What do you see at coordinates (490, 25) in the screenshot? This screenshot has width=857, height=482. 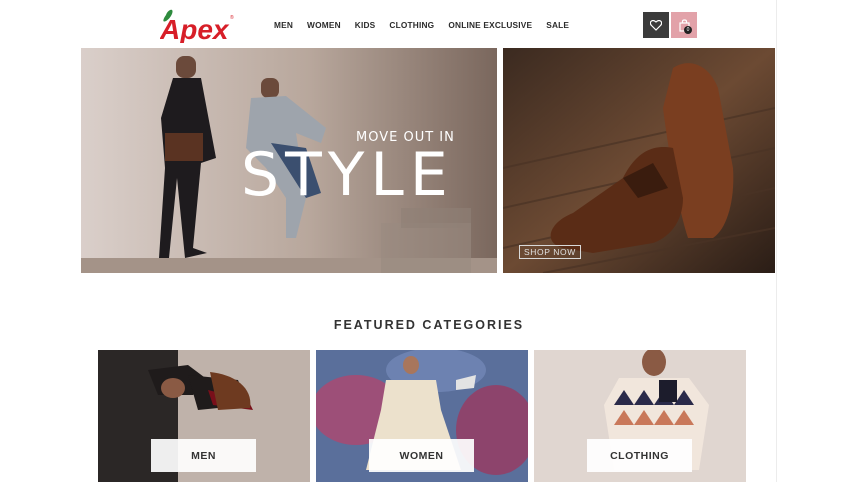 I see `nav-online-exclusive: ONLINE EXCLUSIVE` at bounding box center [490, 25].